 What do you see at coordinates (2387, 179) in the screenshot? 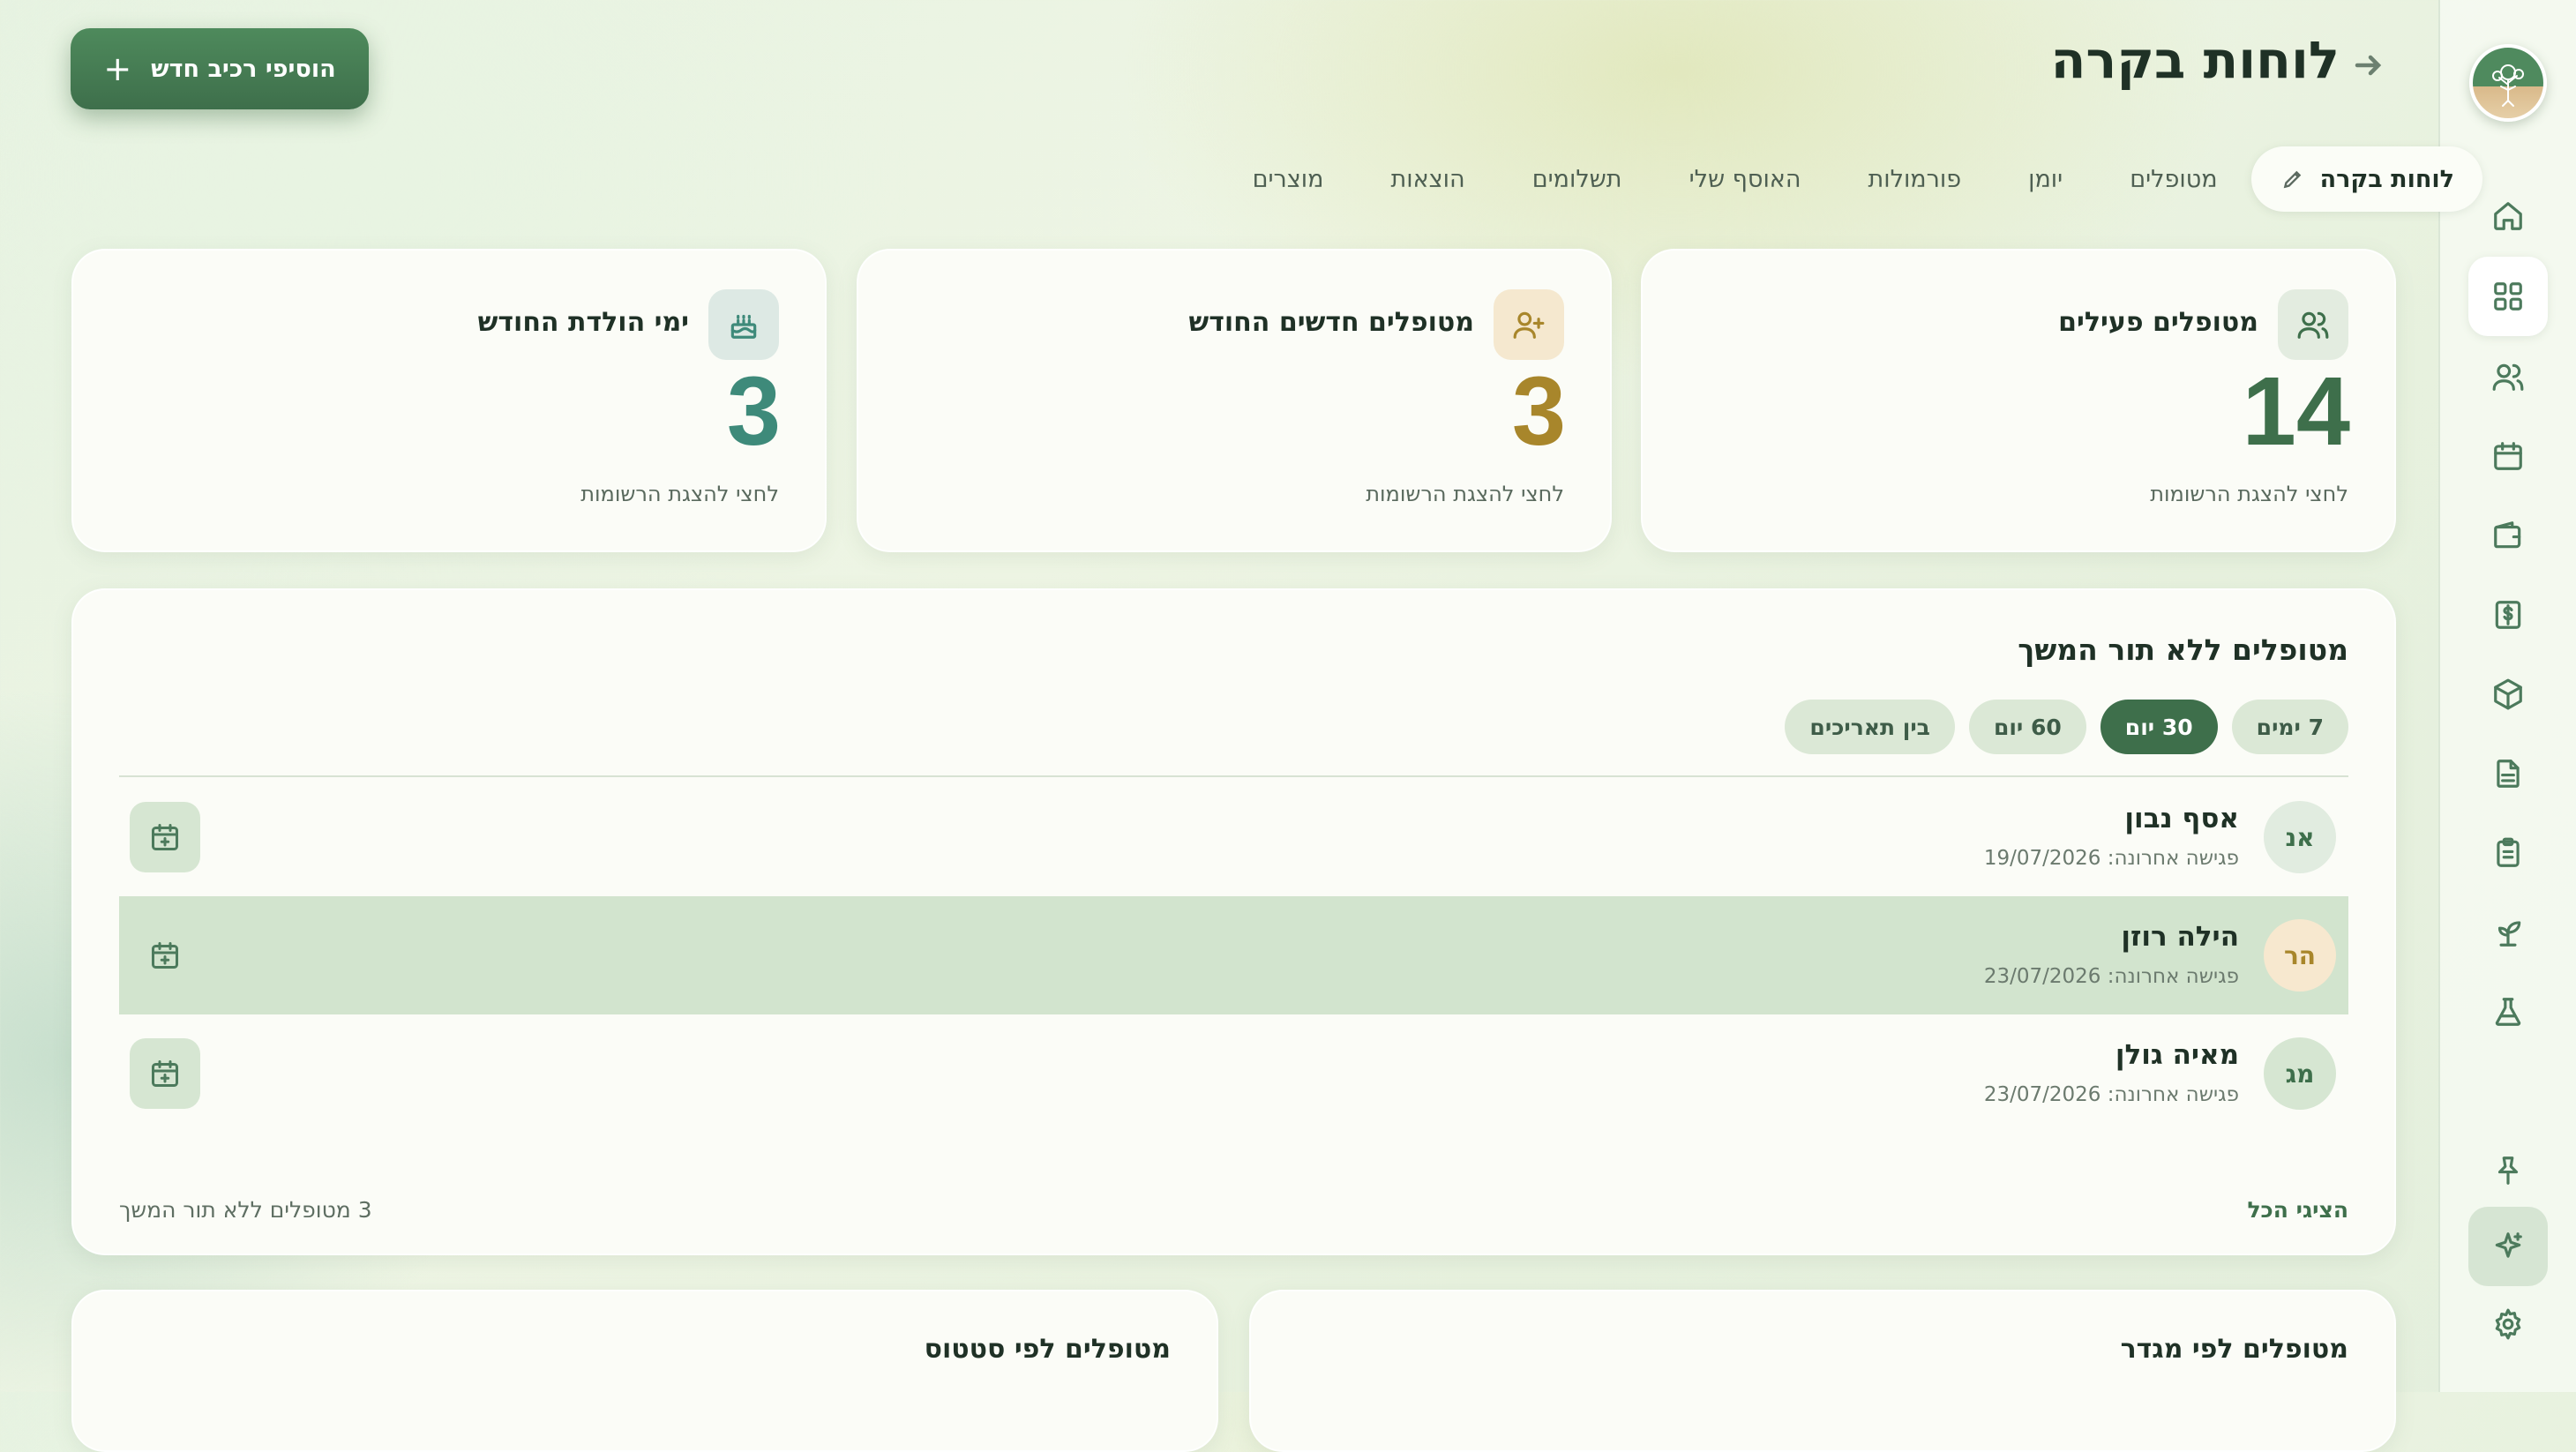
I see `tab-label: לוחות בקרה` at bounding box center [2387, 179].